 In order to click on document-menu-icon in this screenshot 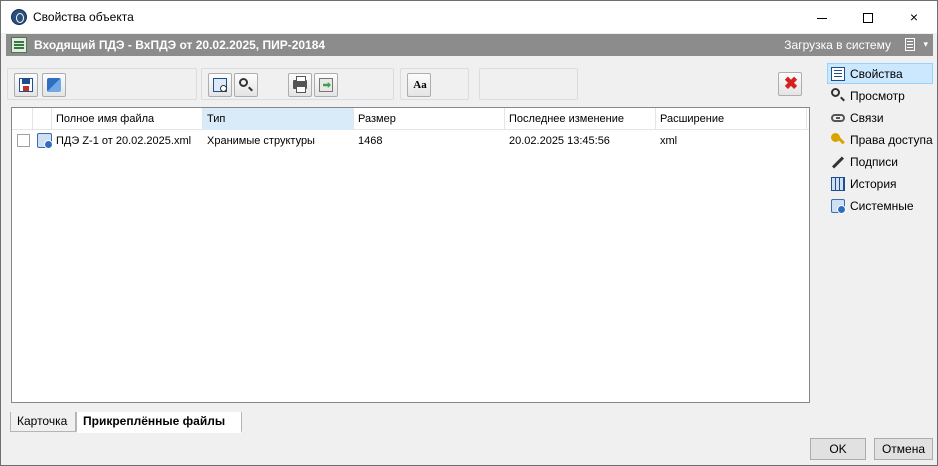, I will do `click(910, 44)`.